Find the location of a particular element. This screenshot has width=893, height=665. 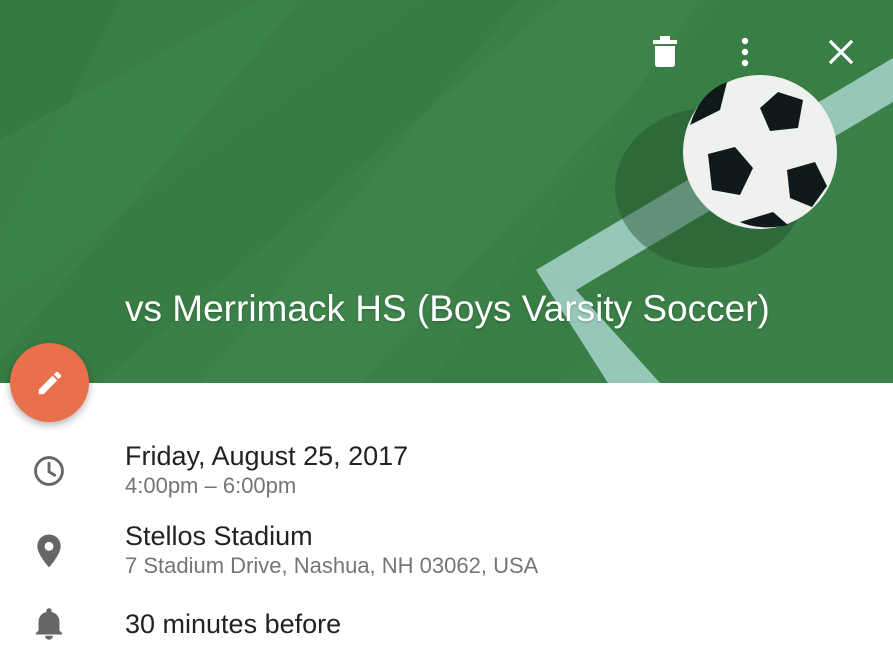

location-name: Stellos Stadium is located at coordinates (219, 536).